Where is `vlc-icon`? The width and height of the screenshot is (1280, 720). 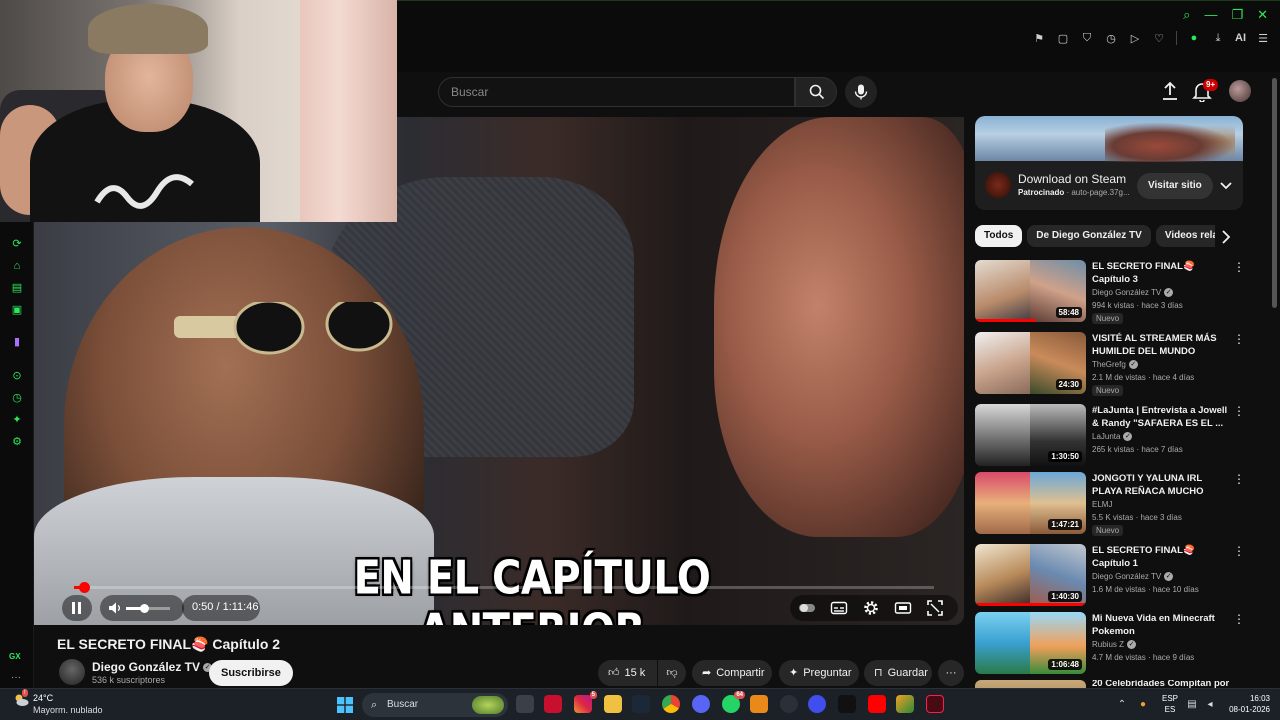
vlc-icon is located at coordinates (759, 704).